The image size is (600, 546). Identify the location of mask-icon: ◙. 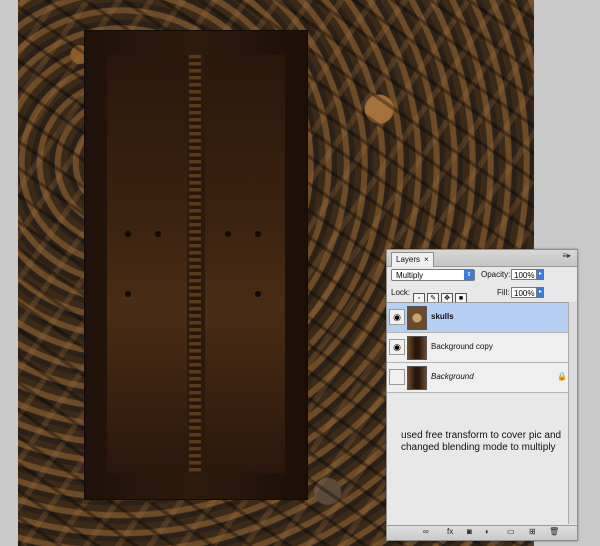
(469, 531).